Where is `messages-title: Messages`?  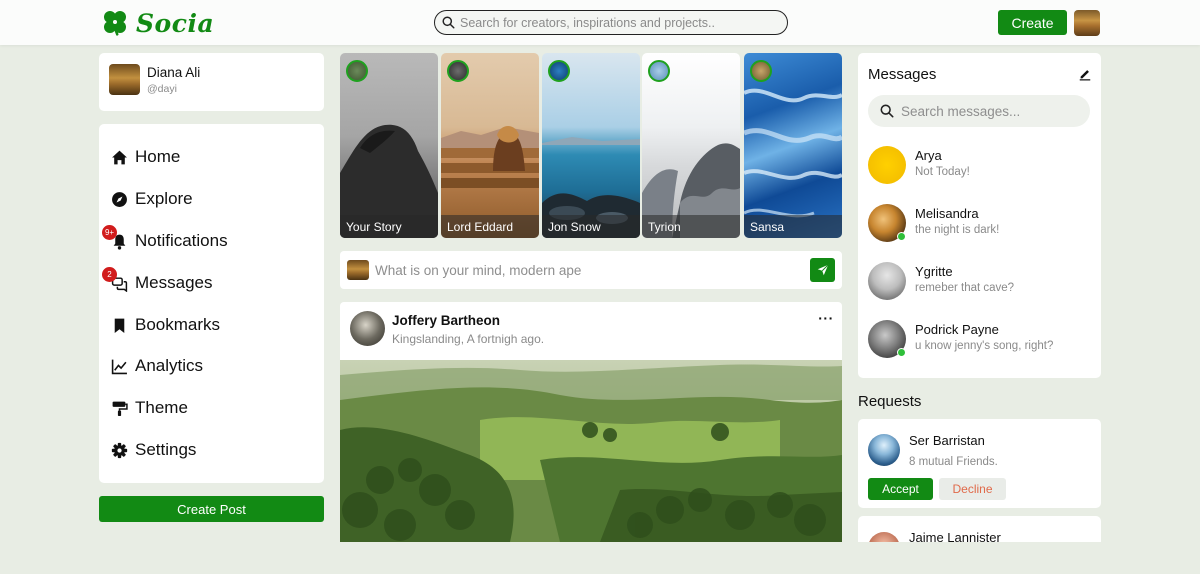
messages-title: Messages is located at coordinates (902, 74).